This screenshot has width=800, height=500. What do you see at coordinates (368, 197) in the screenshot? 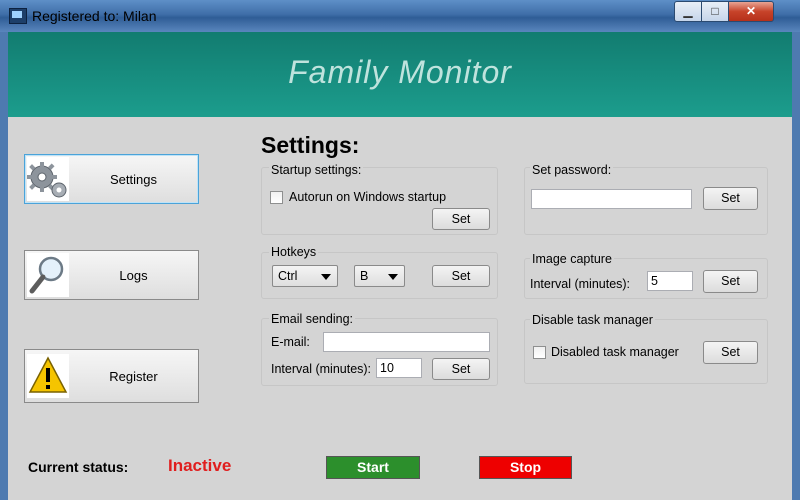
I see `autorun-label: Autorun on Windows startup` at bounding box center [368, 197].